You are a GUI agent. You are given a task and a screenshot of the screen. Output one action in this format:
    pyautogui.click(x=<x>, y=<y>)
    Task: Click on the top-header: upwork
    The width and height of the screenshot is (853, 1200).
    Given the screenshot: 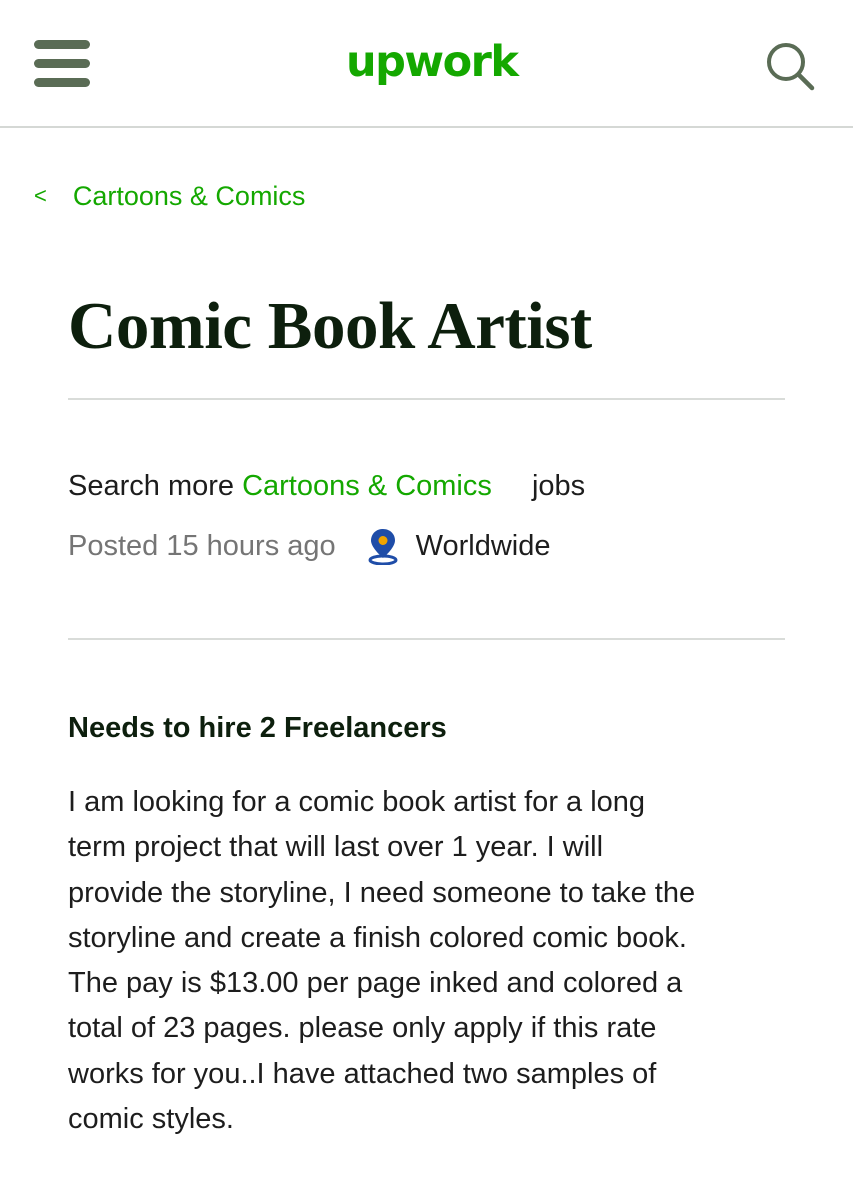 What is the action you would take?
    pyautogui.click(x=426, y=64)
    